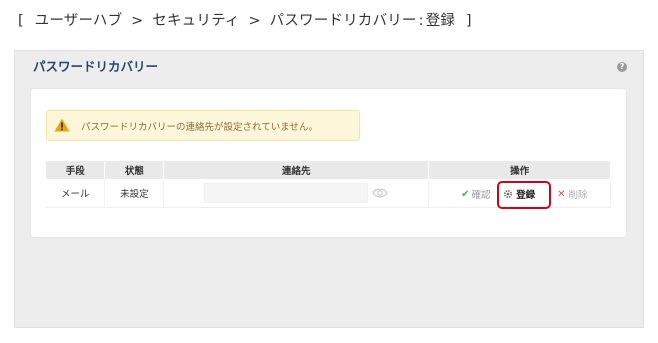 Image resolution: width=658 pixels, height=343 pixels. Describe the element at coordinates (519, 170) in the screenshot. I see `column-header-actions: 操作` at that location.